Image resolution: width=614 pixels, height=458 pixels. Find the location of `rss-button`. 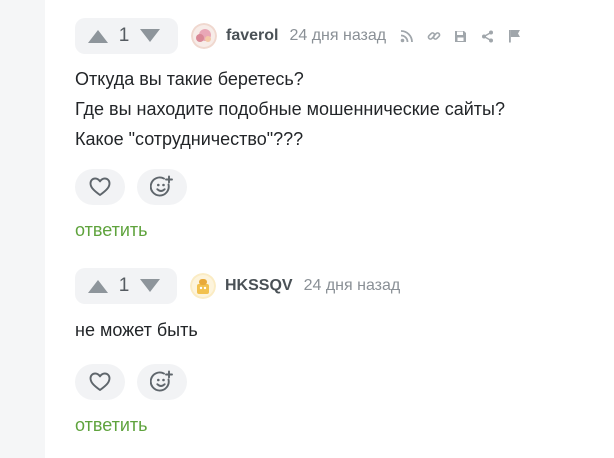

rss-button is located at coordinates (406, 36).